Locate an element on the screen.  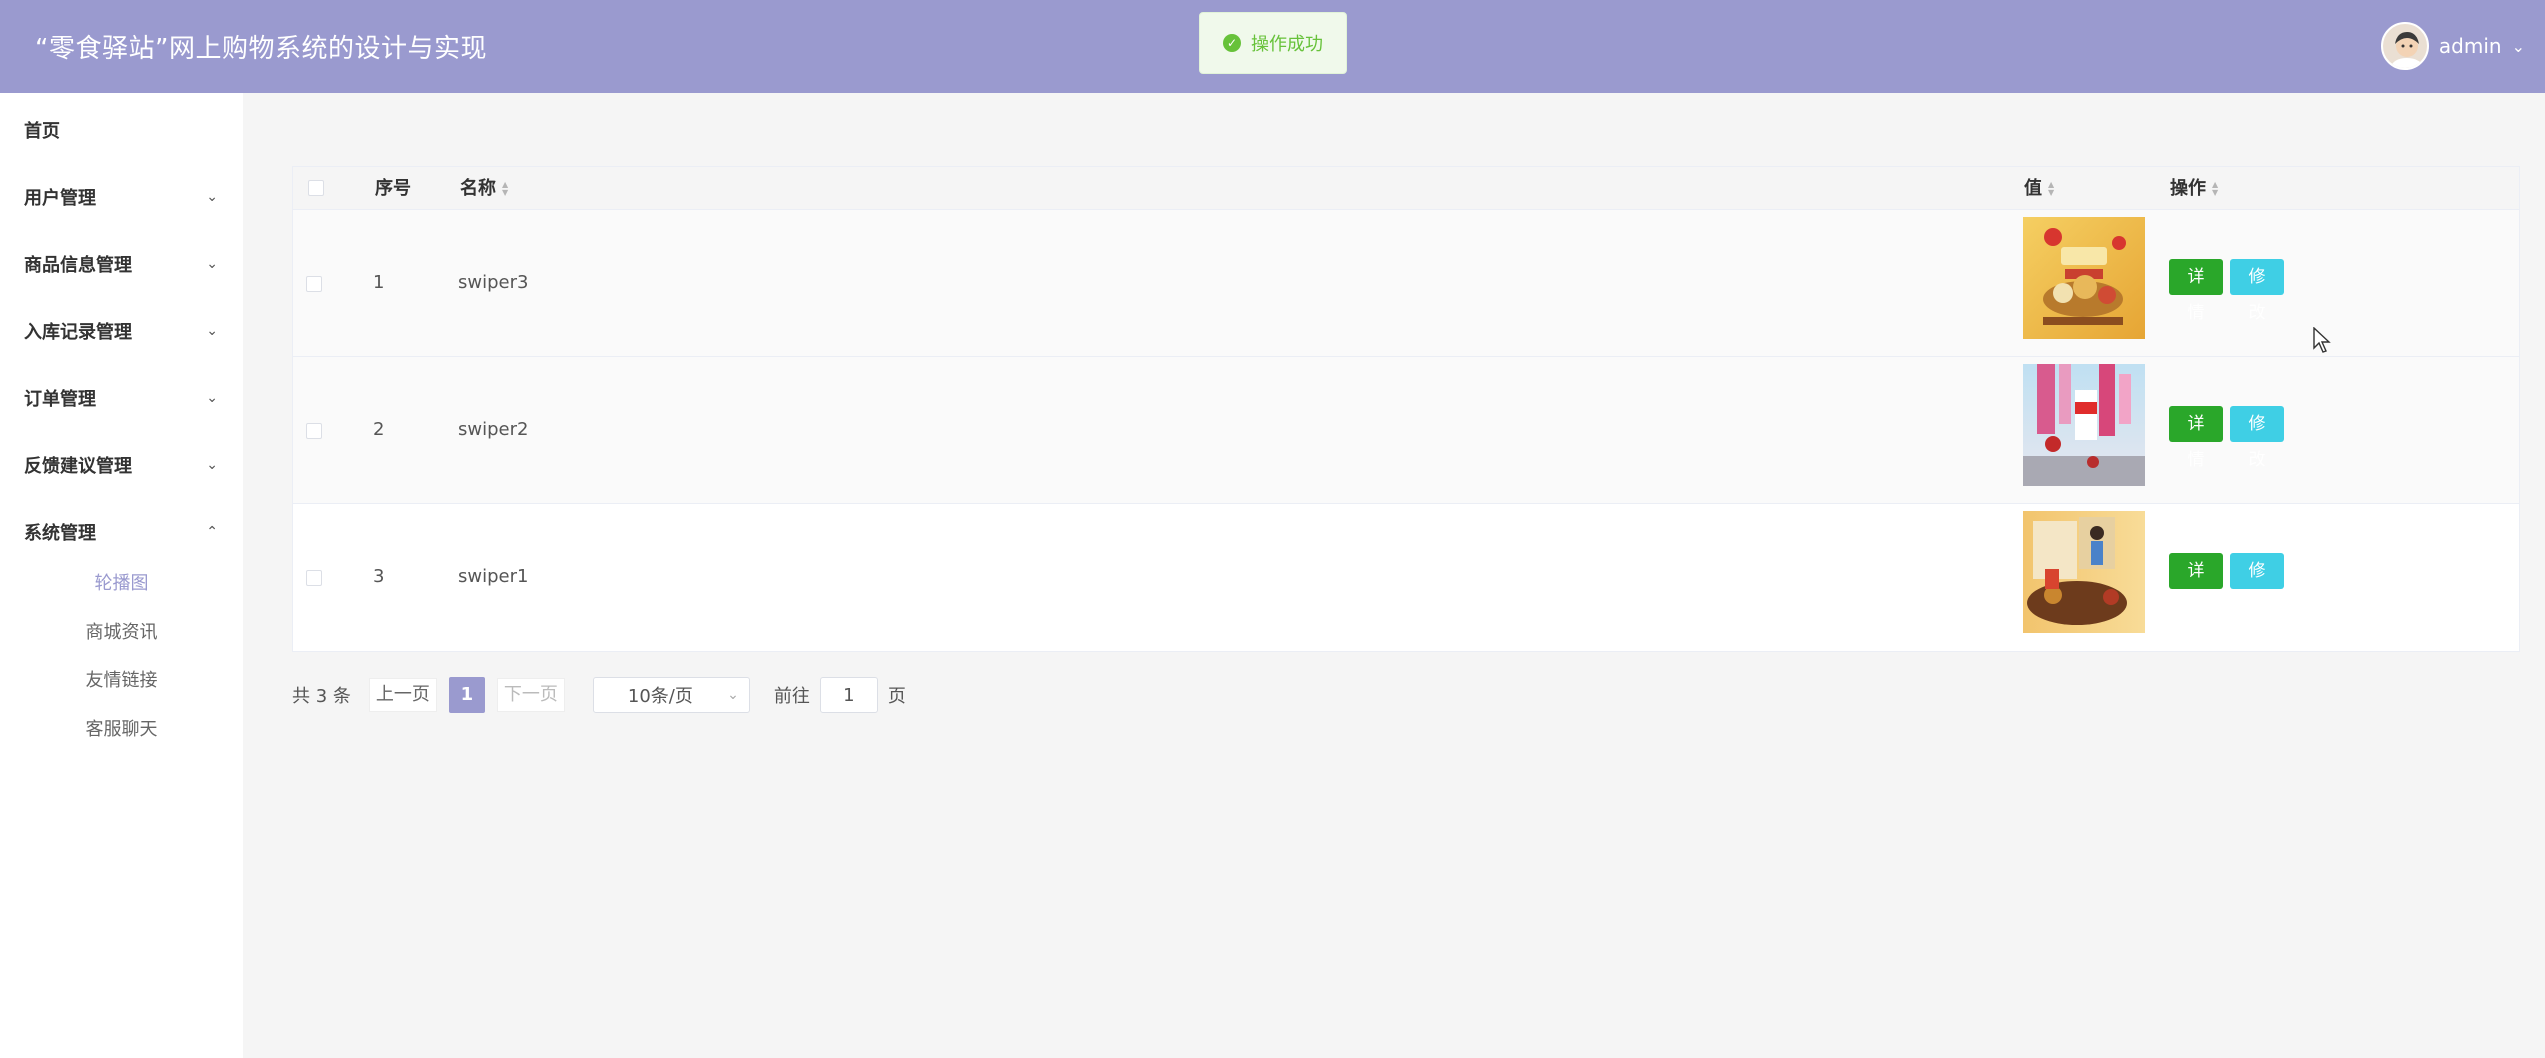
sidebar-item-label: 订单管理 is located at coordinates (60, 399).